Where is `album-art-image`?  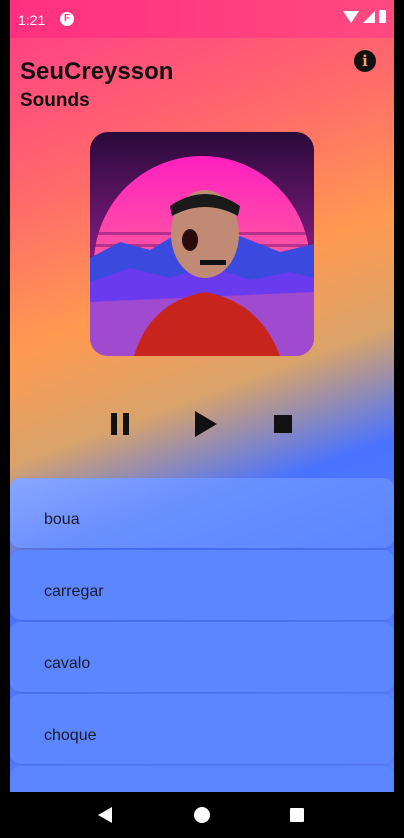 album-art-image is located at coordinates (202, 244).